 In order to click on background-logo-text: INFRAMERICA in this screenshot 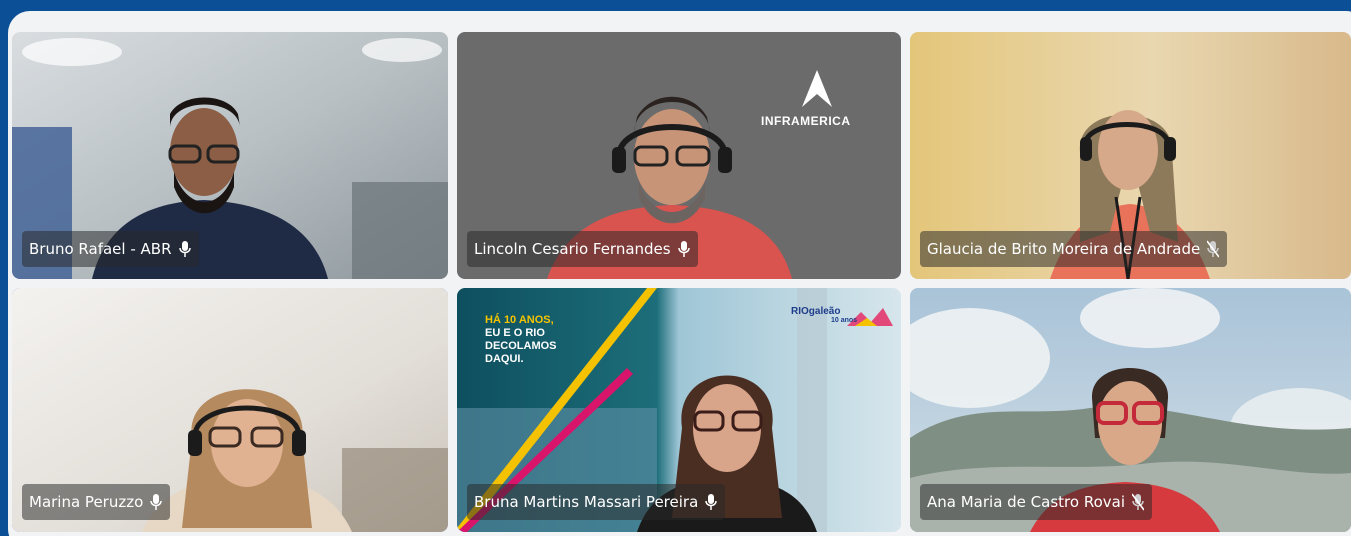, I will do `click(806, 121)`.